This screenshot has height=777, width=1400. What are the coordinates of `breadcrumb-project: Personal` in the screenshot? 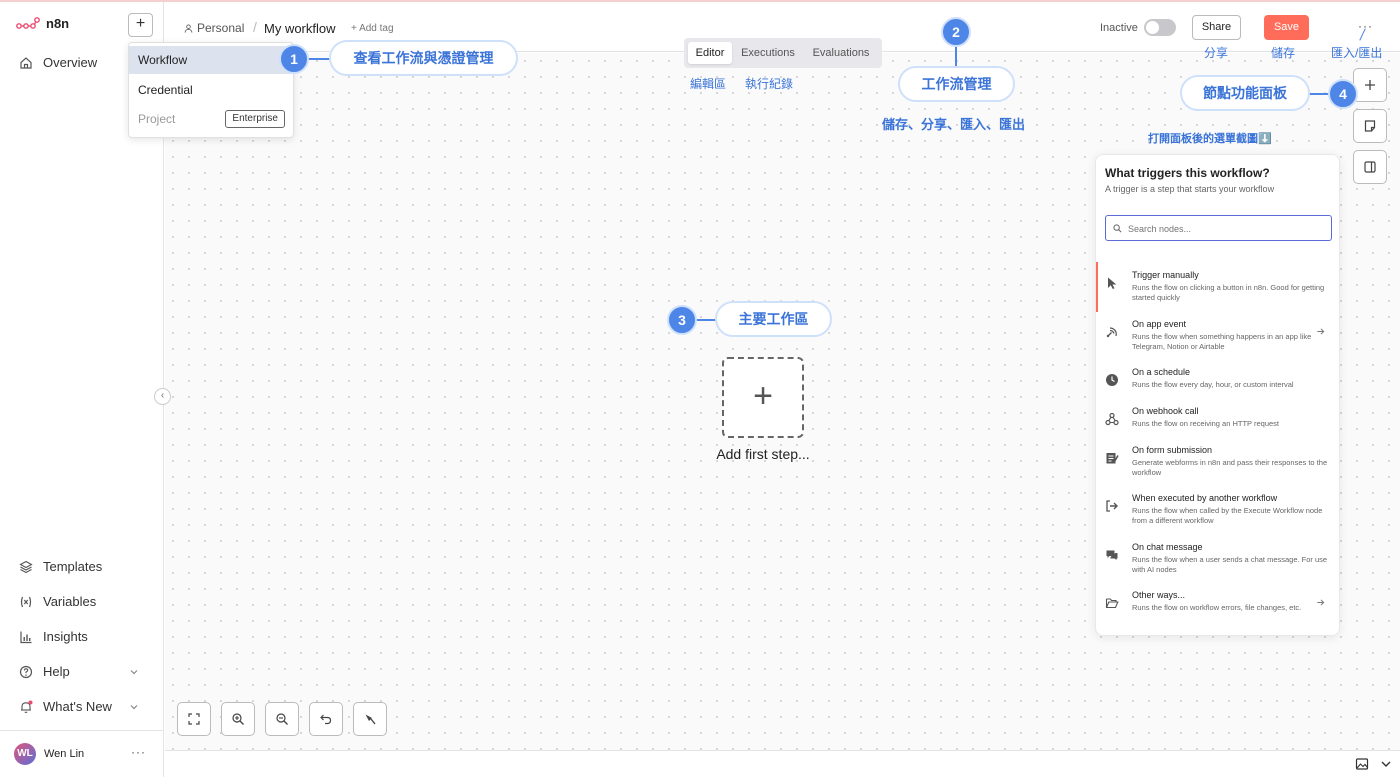 It's located at (214, 28).